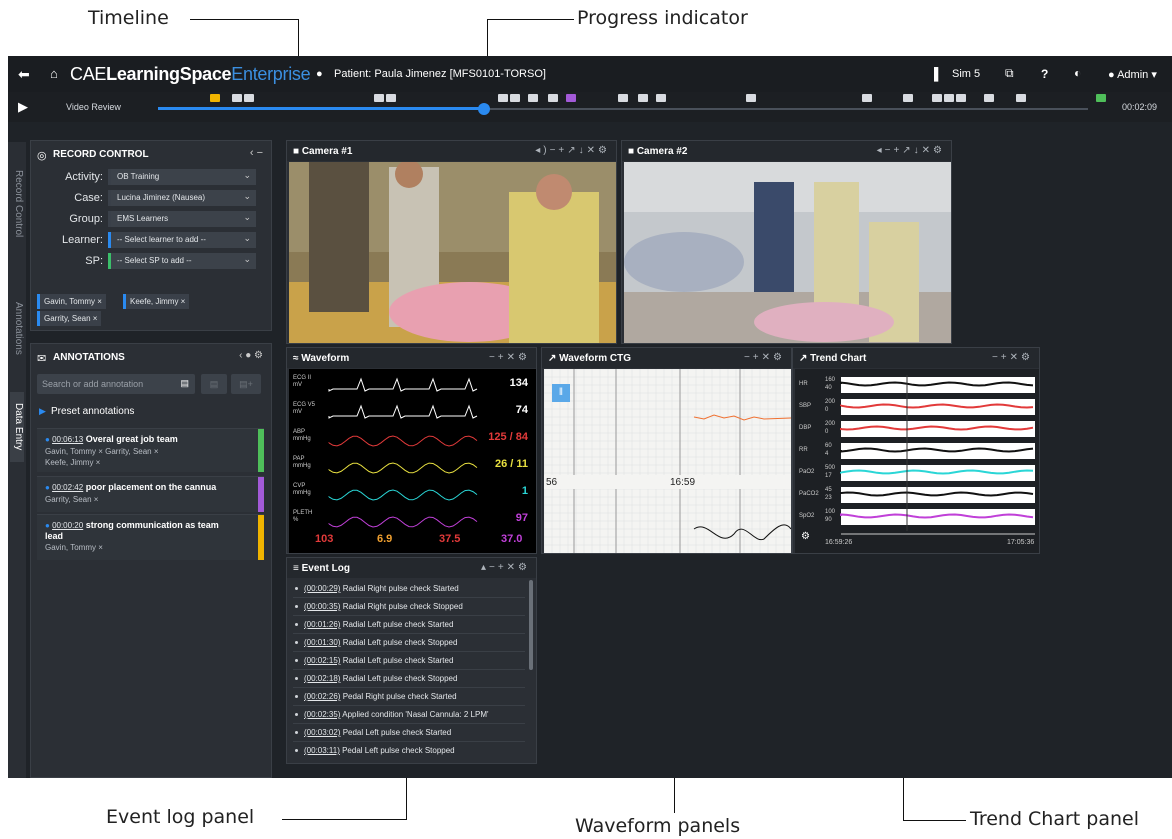 The image size is (1172, 839). I want to click on event-time: (00:03:11), so click(322, 750).